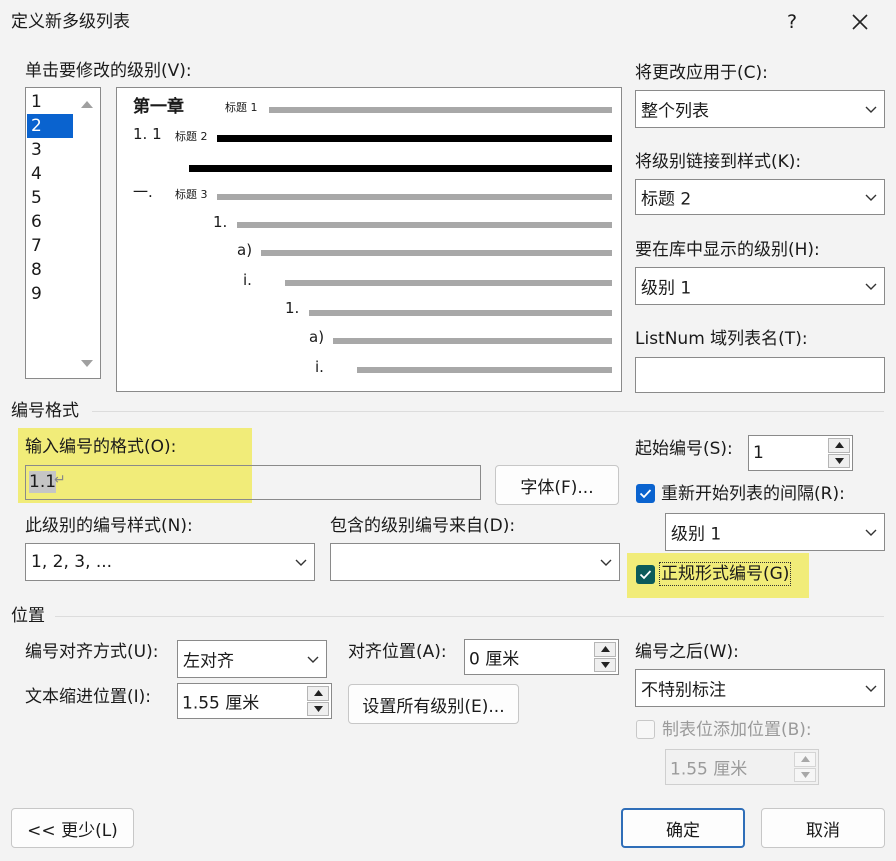 The height and width of the screenshot is (861, 896). Describe the element at coordinates (109, 526) in the screenshot. I see `number-style-label: 此级别的编号样式(N):` at that location.